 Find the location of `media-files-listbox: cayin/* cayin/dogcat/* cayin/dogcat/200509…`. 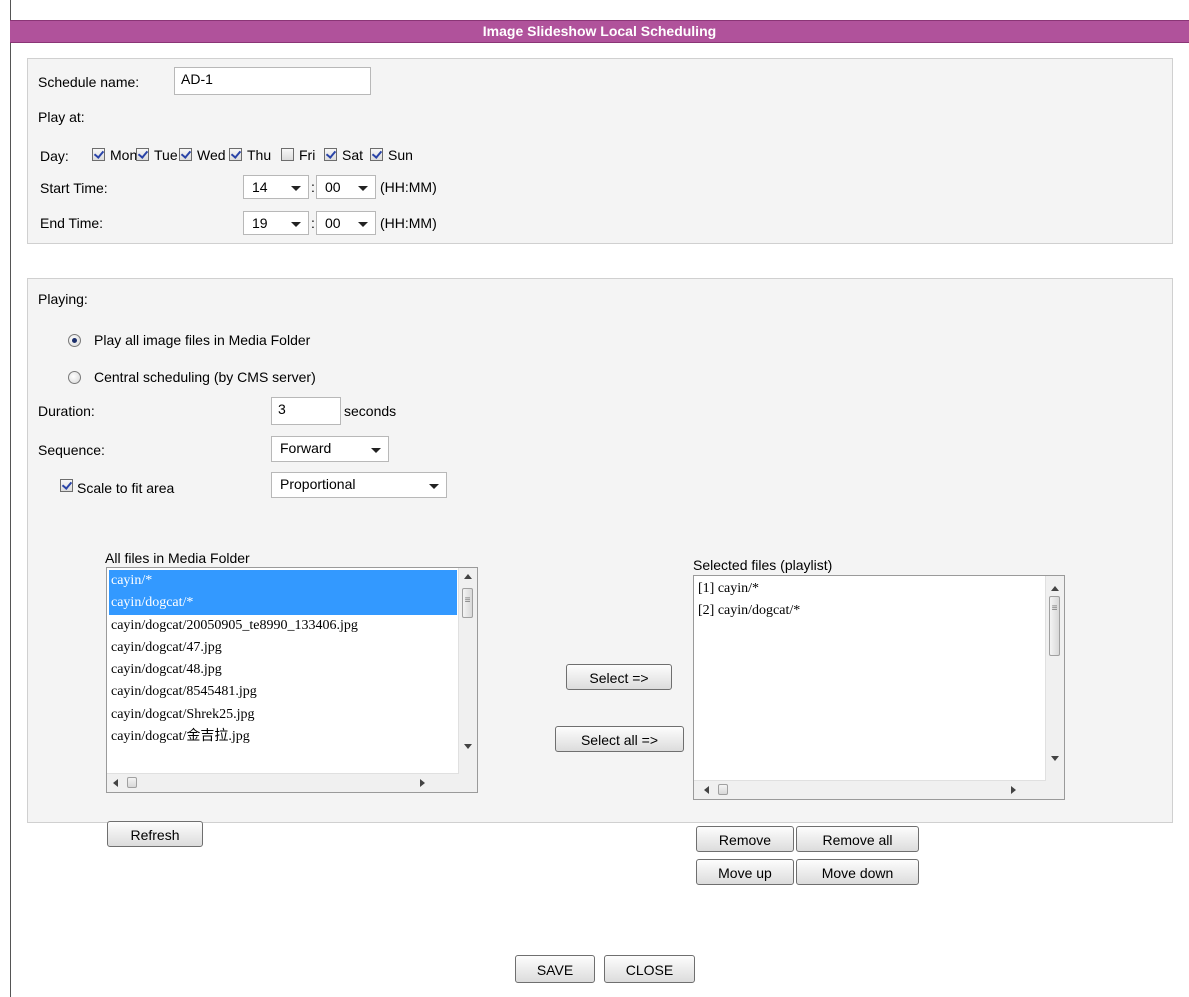

media-files-listbox: cayin/* cayin/dogcat/* cayin/dogcat/200509… is located at coordinates (292, 680).